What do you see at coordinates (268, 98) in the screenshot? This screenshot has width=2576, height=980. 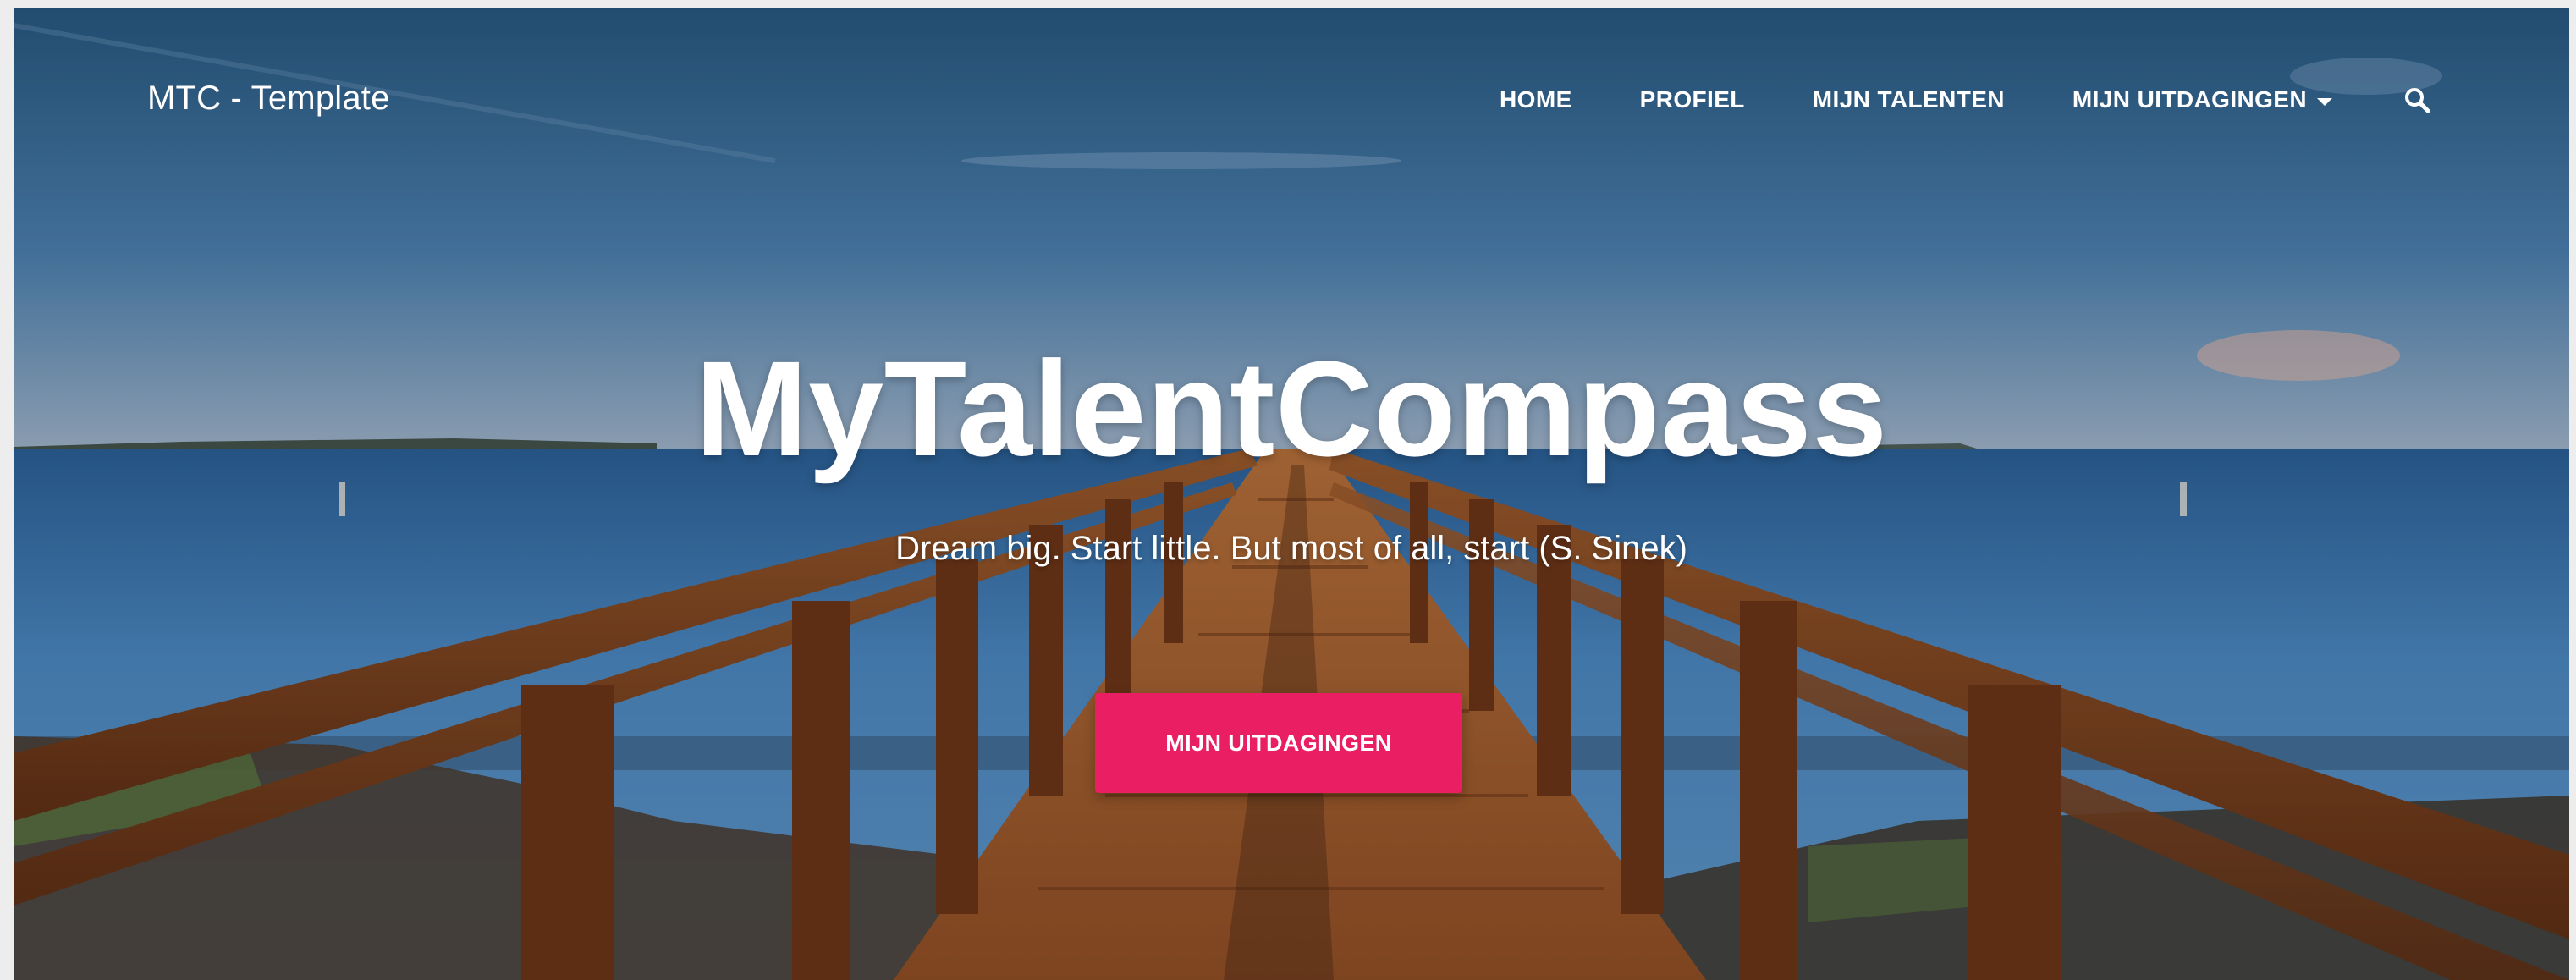 I see `brand-logo: MTC - Template` at bounding box center [268, 98].